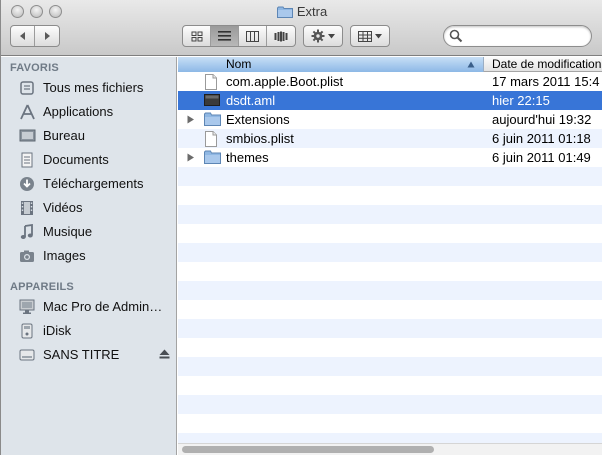 Image resolution: width=602 pixels, height=455 pixels. I want to click on file-name: dsdt.aml, so click(251, 100).